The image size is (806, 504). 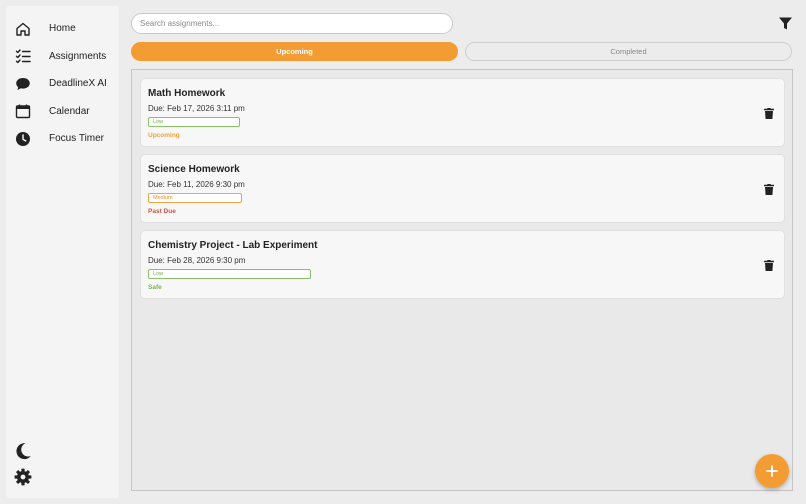 I want to click on search-input, so click(x=292, y=23).